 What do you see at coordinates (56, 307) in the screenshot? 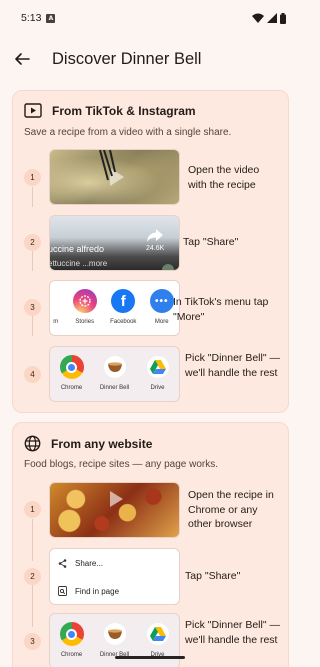
I see `share-target: m` at bounding box center [56, 307].